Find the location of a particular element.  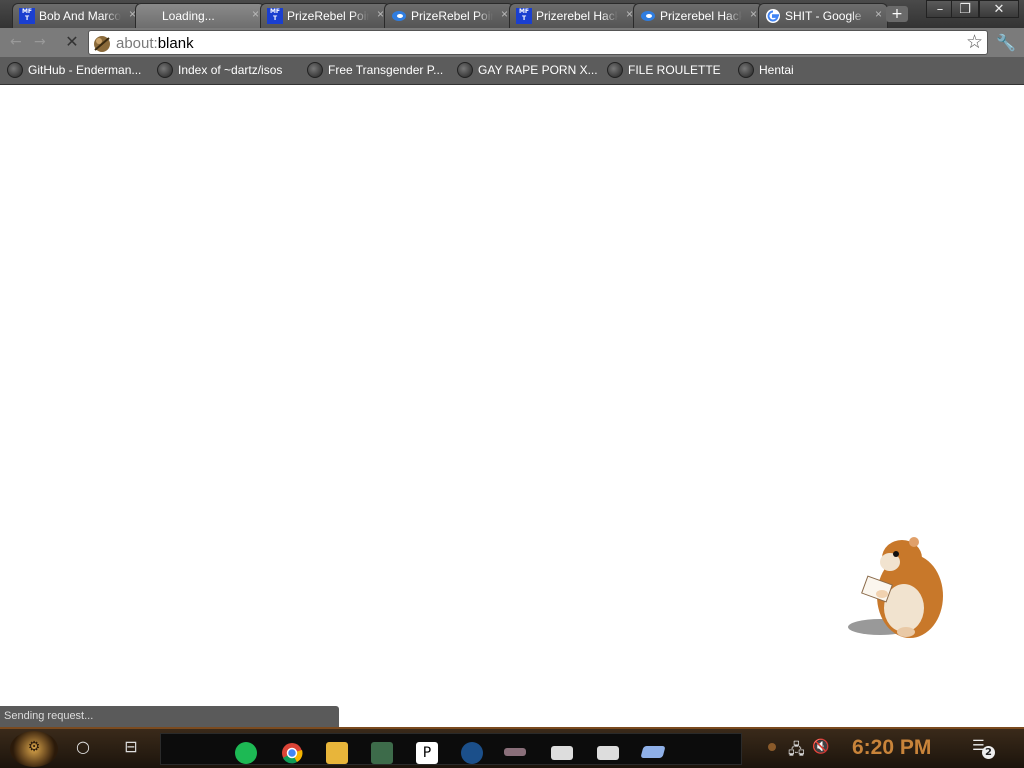

hamster-desktop-pet-icon is located at coordinates (897, 589).